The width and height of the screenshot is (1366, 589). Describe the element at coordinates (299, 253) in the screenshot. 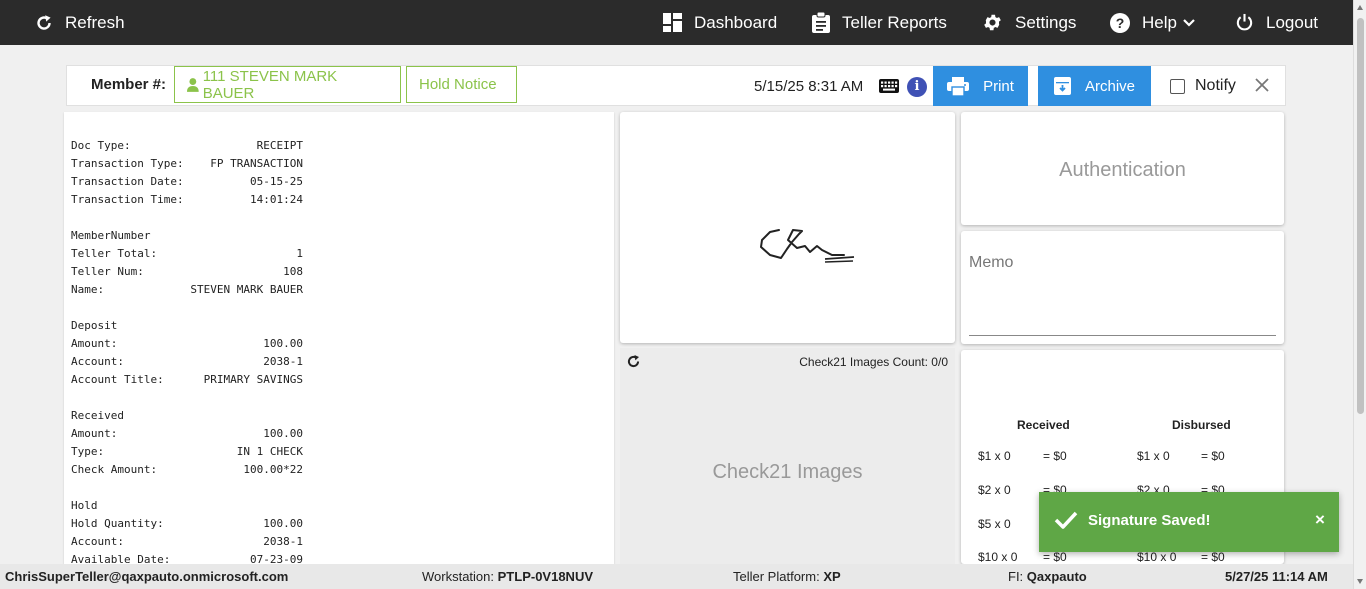

I see `receipt-value: 1` at that location.